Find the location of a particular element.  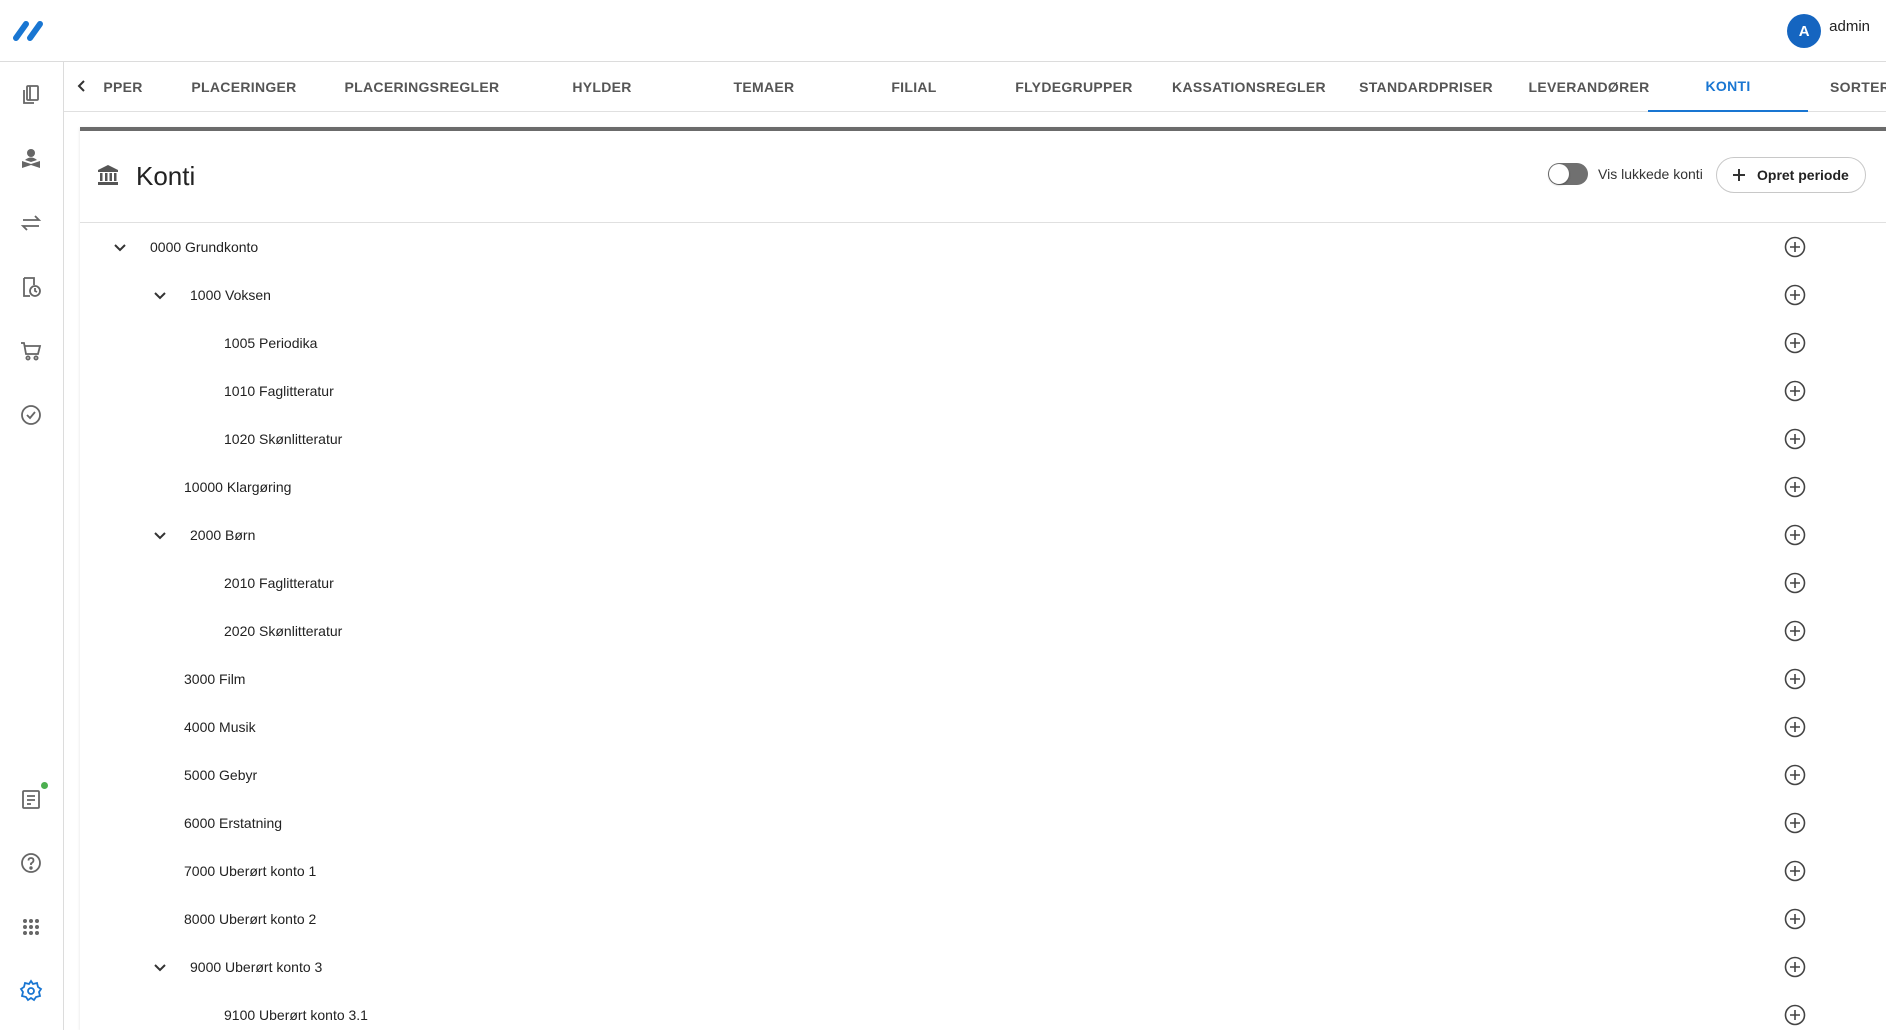

tree-row-label: 4000 Musik is located at coordinates (220, 727).